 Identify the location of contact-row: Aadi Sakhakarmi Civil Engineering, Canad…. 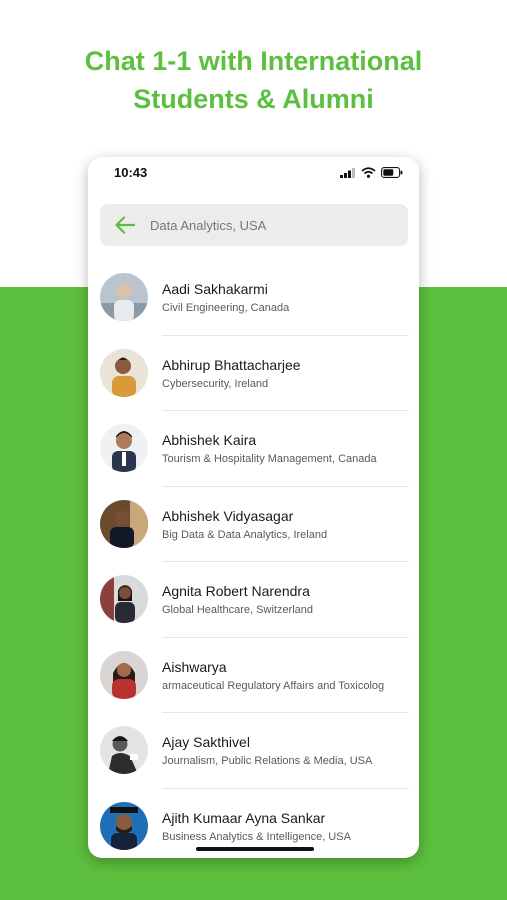
(253, 298).